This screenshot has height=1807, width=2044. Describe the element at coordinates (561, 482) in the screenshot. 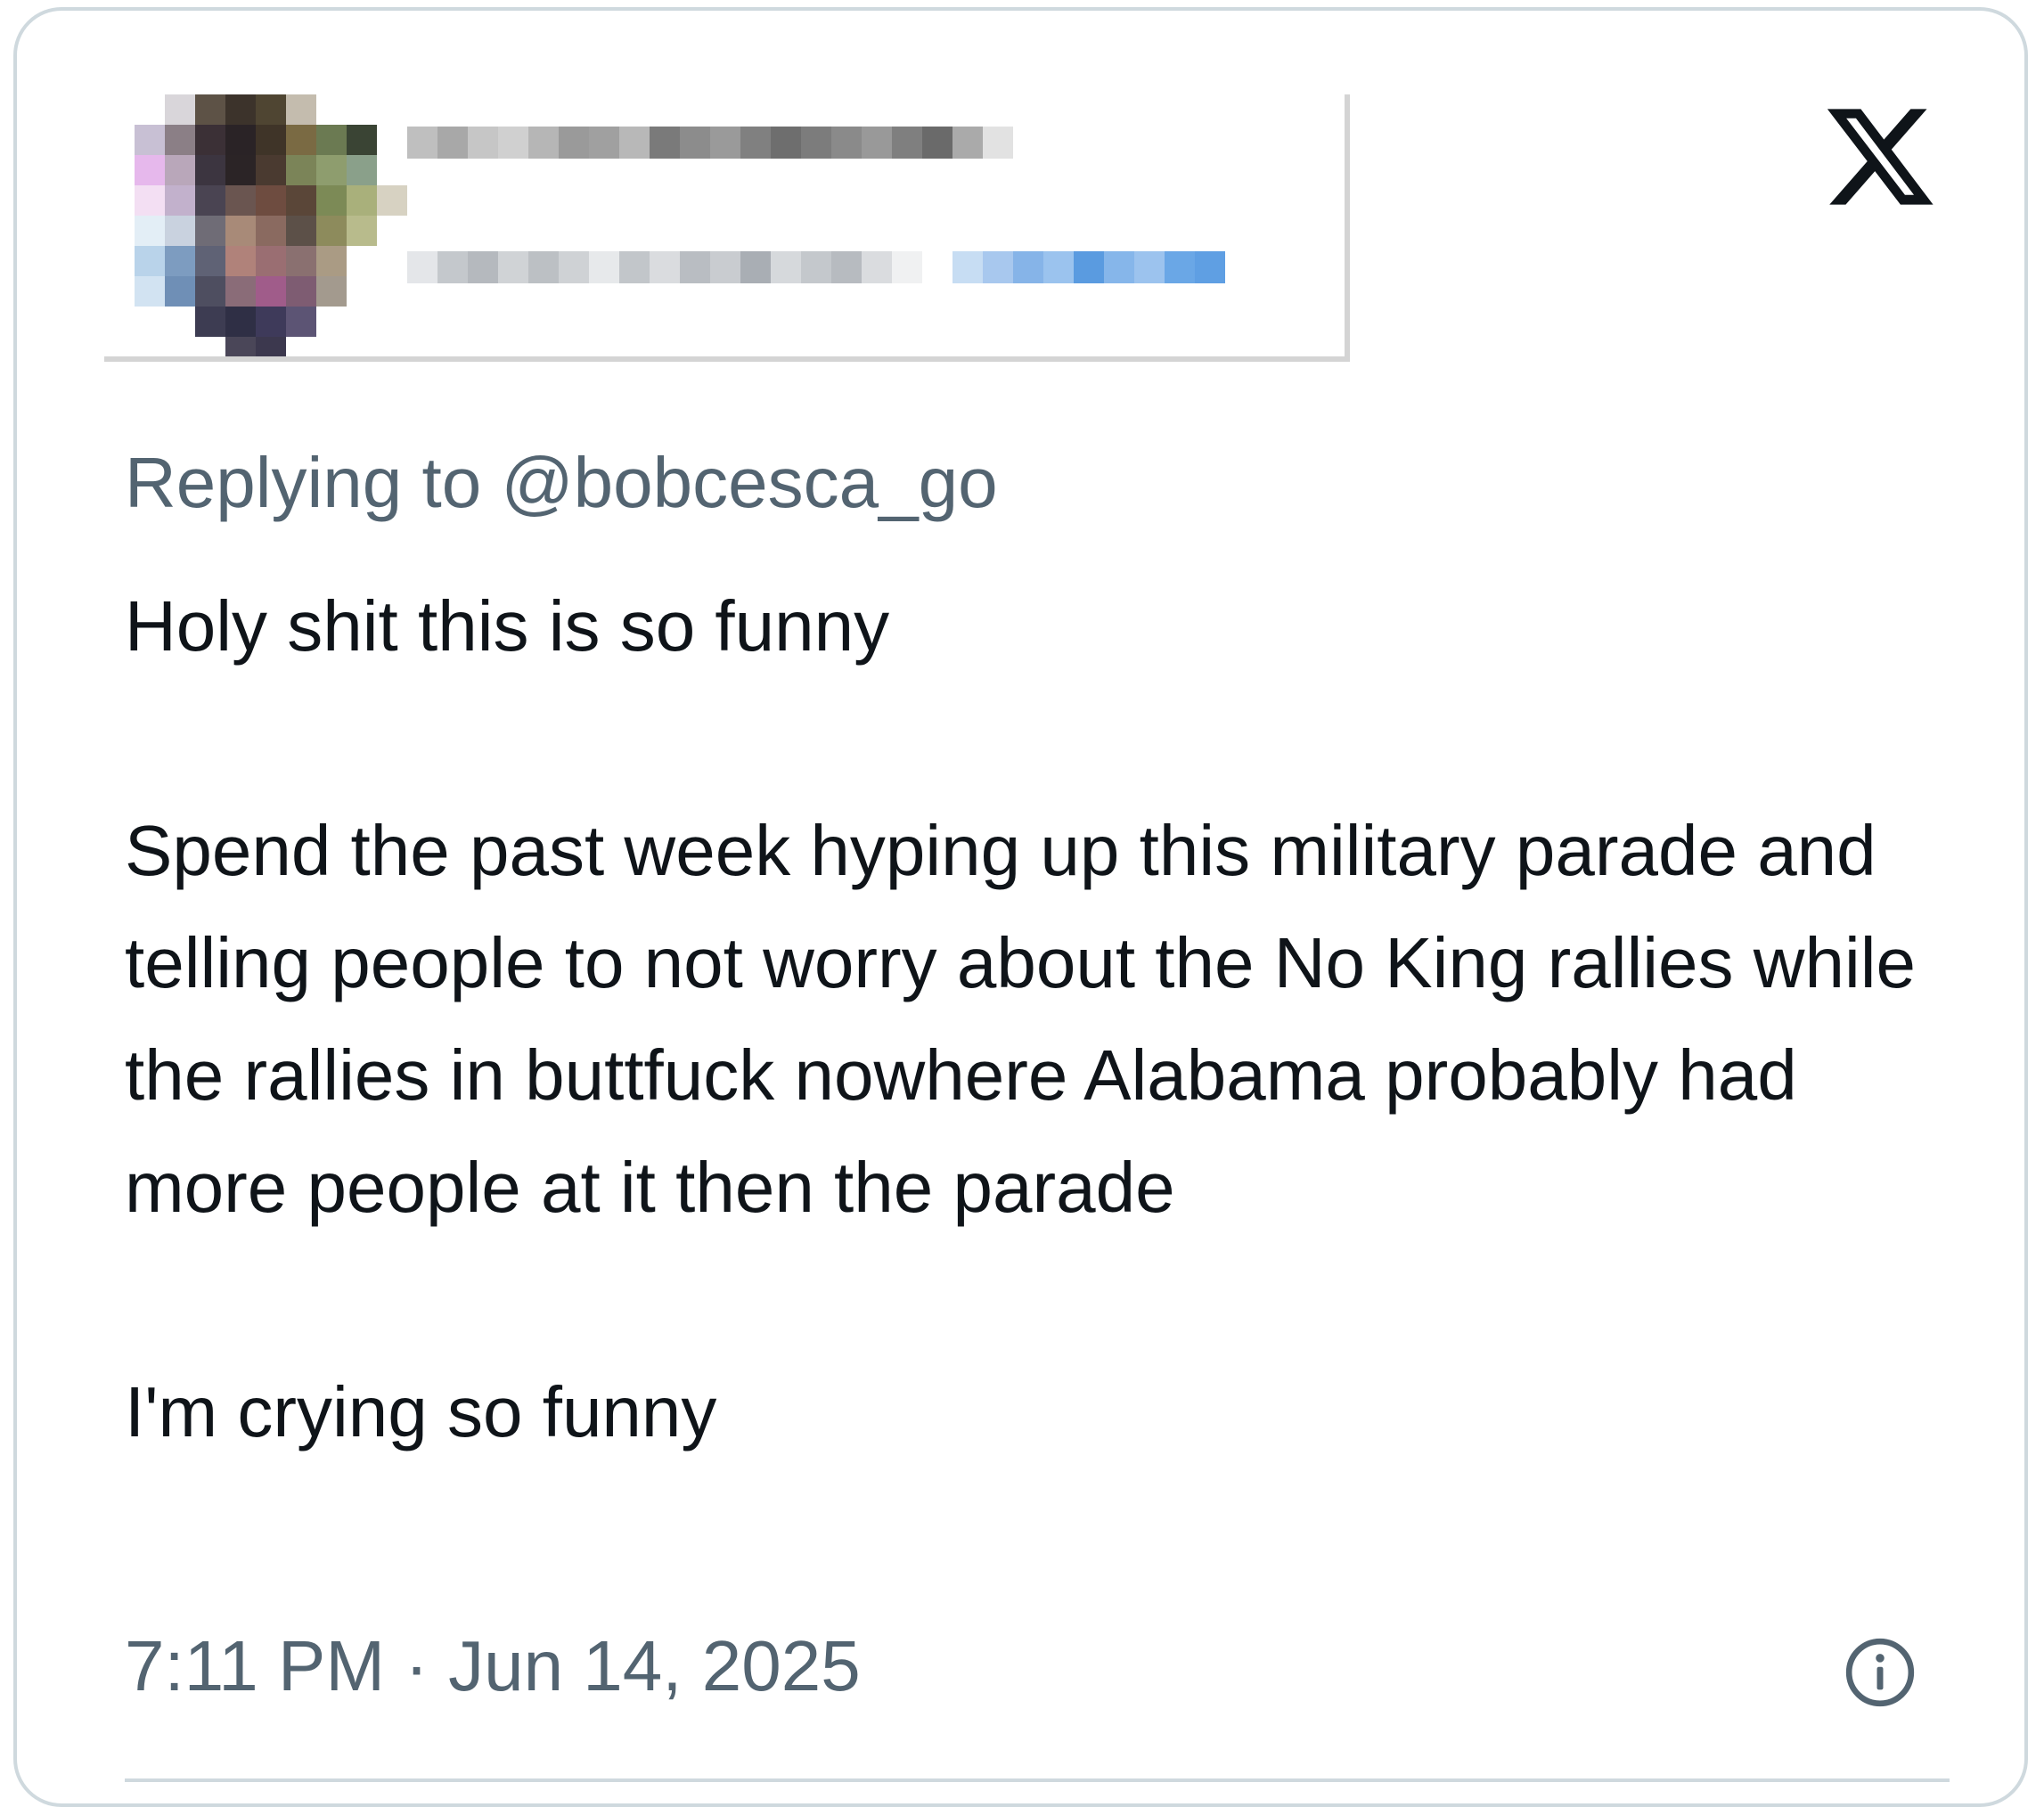

I see `replying-to-label: Replying to @bobcesca_go` at that location.